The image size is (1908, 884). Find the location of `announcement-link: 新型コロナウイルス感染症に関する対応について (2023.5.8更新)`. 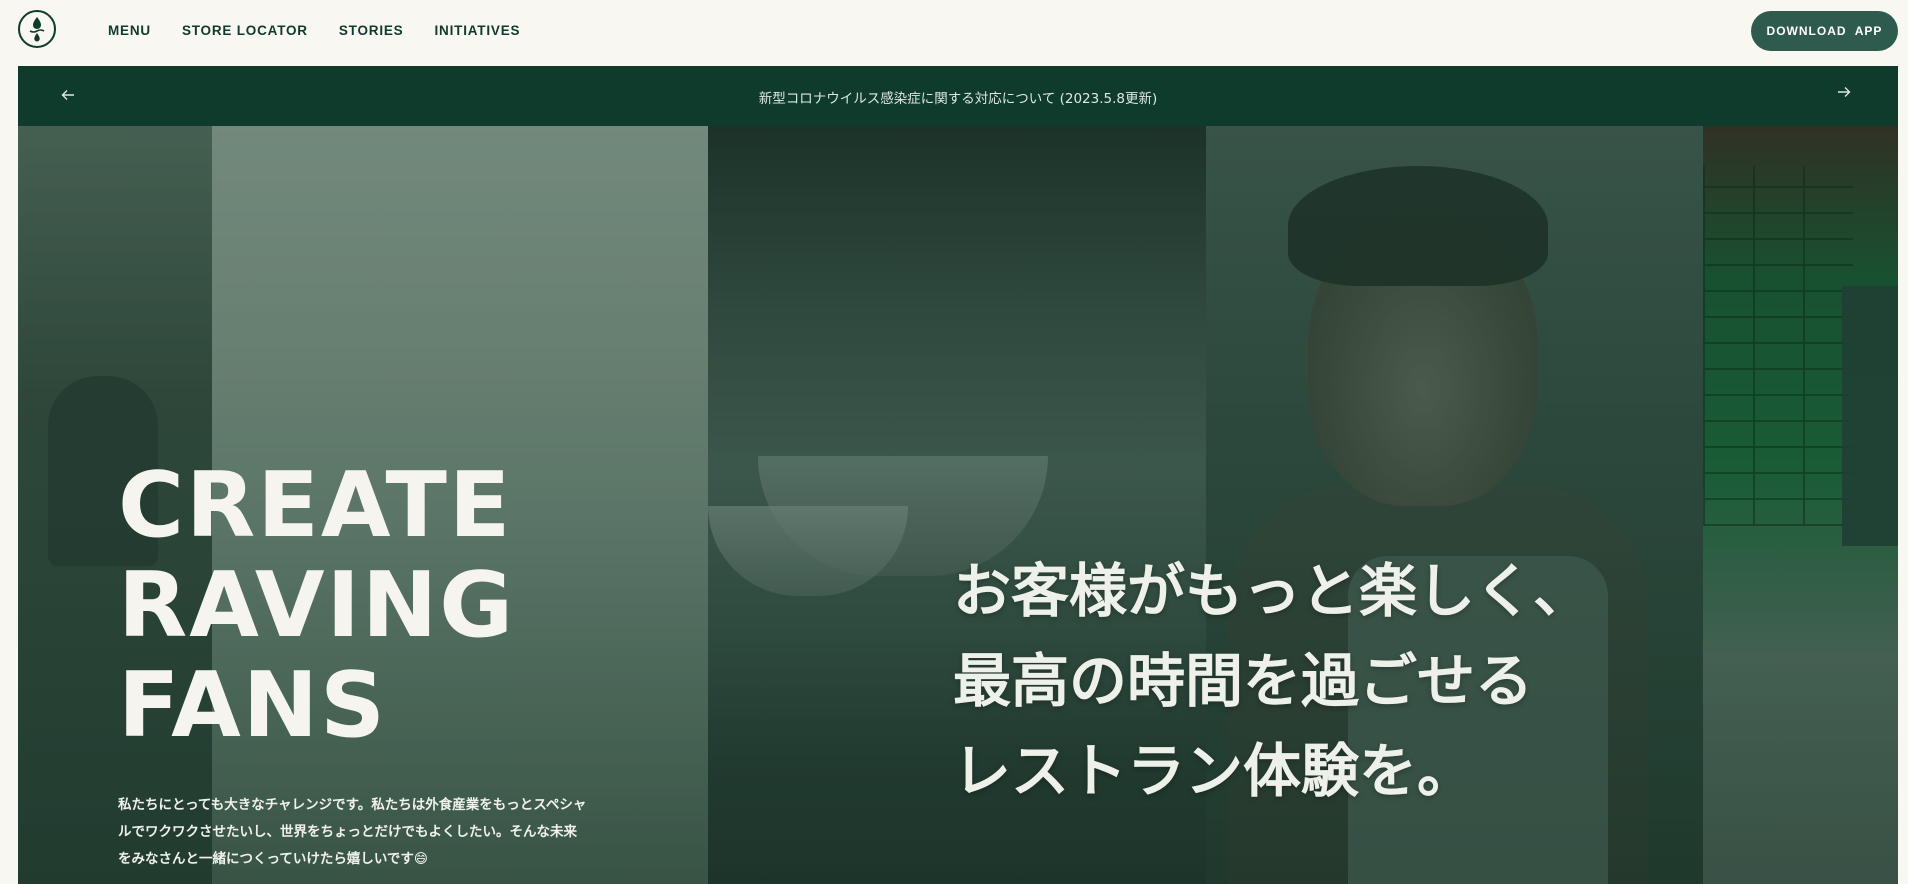

announcement-link: 新型コロナウイルス感染症に関する対応について (2023.5.8更新) is located at coordinates (958, 97).